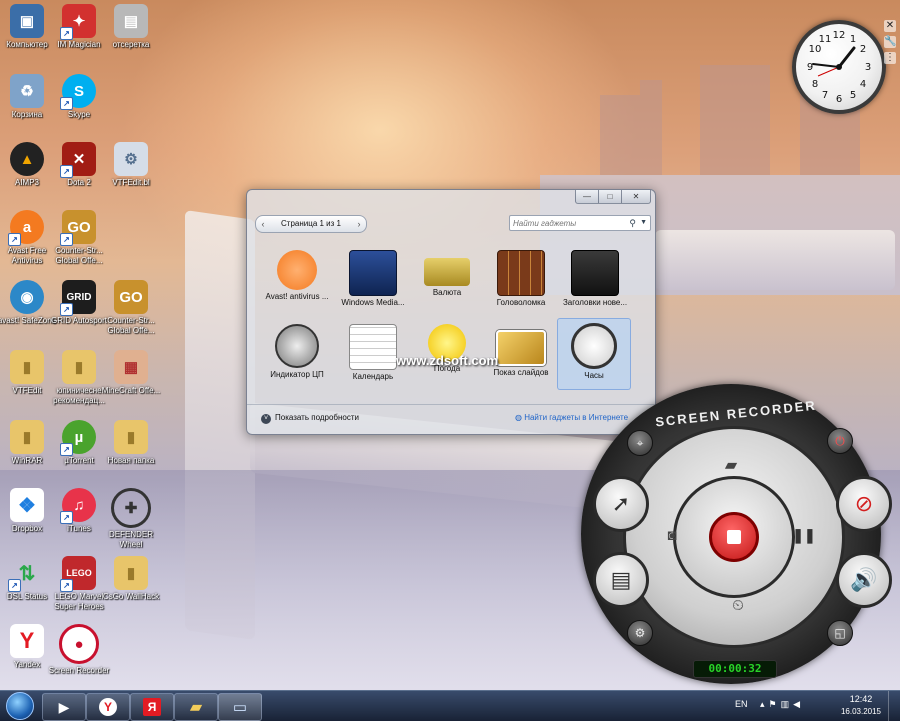  Describe the element at coordinates (373, 347) in the screenshot. I see `calendar-gadget-icon` at that location.